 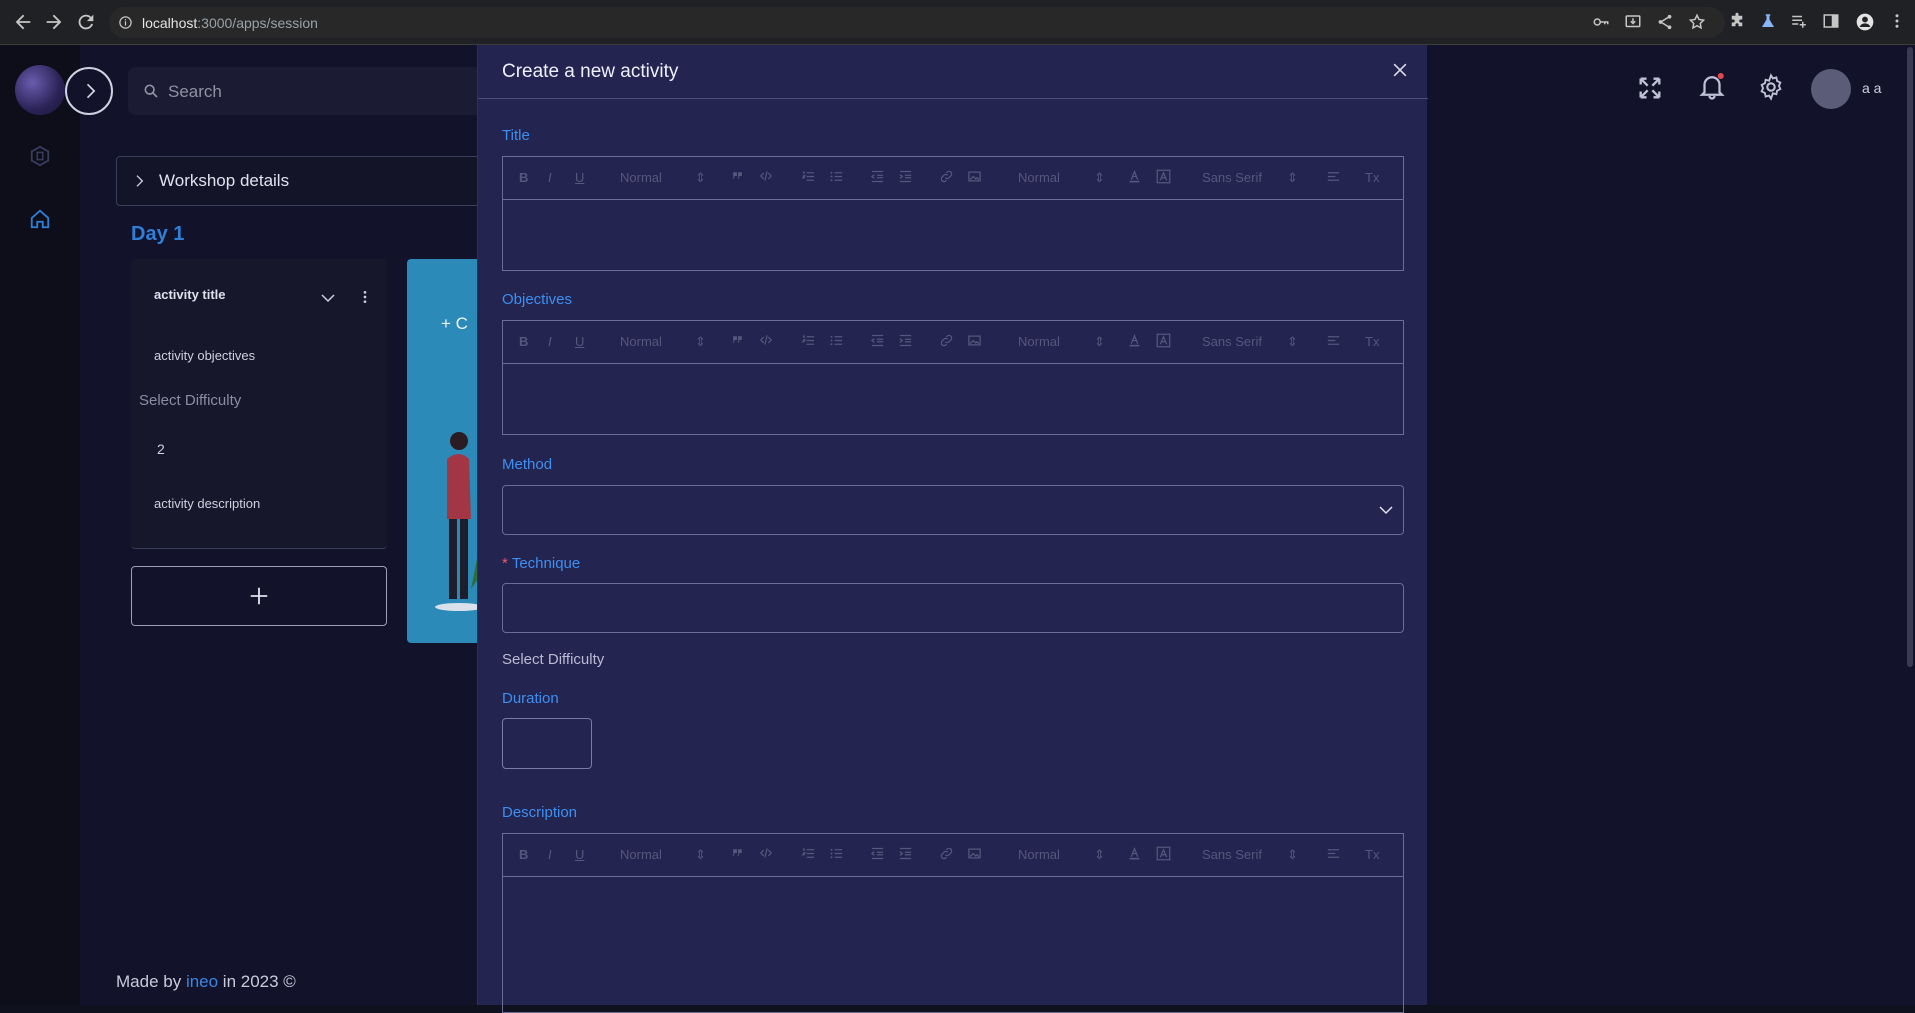 What do you see at coordinates (259, 596) in the screenshot?
I see `add-activity-button` at bounding box center [259, 596].